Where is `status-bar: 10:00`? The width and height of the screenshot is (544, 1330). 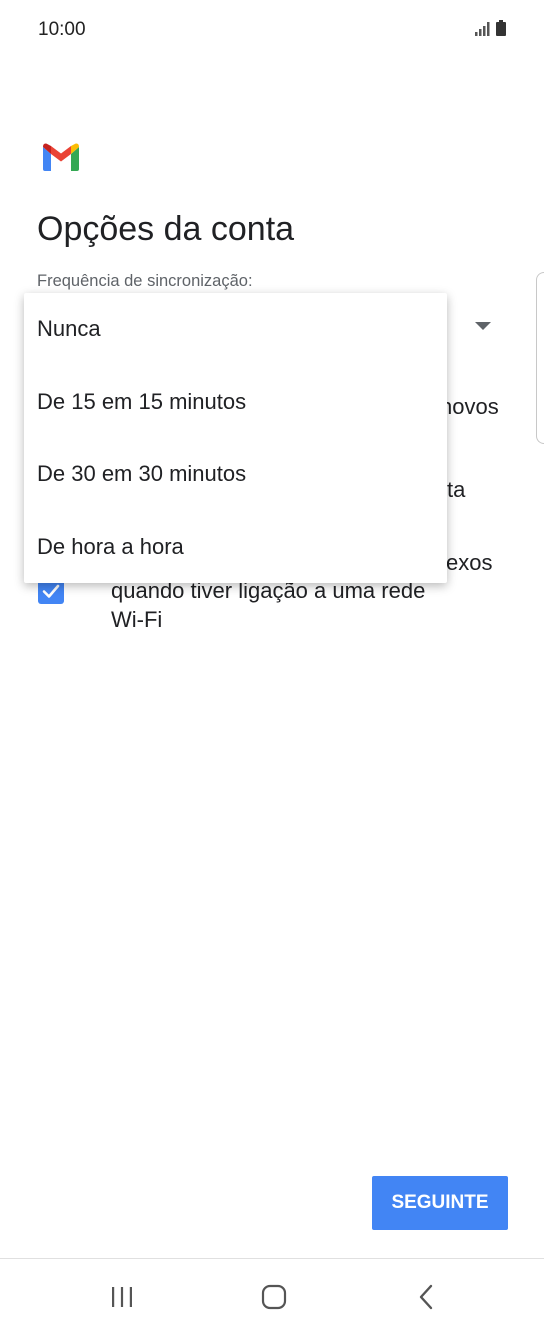
status-bar: 10:00 is located at coordinates (272, 30).